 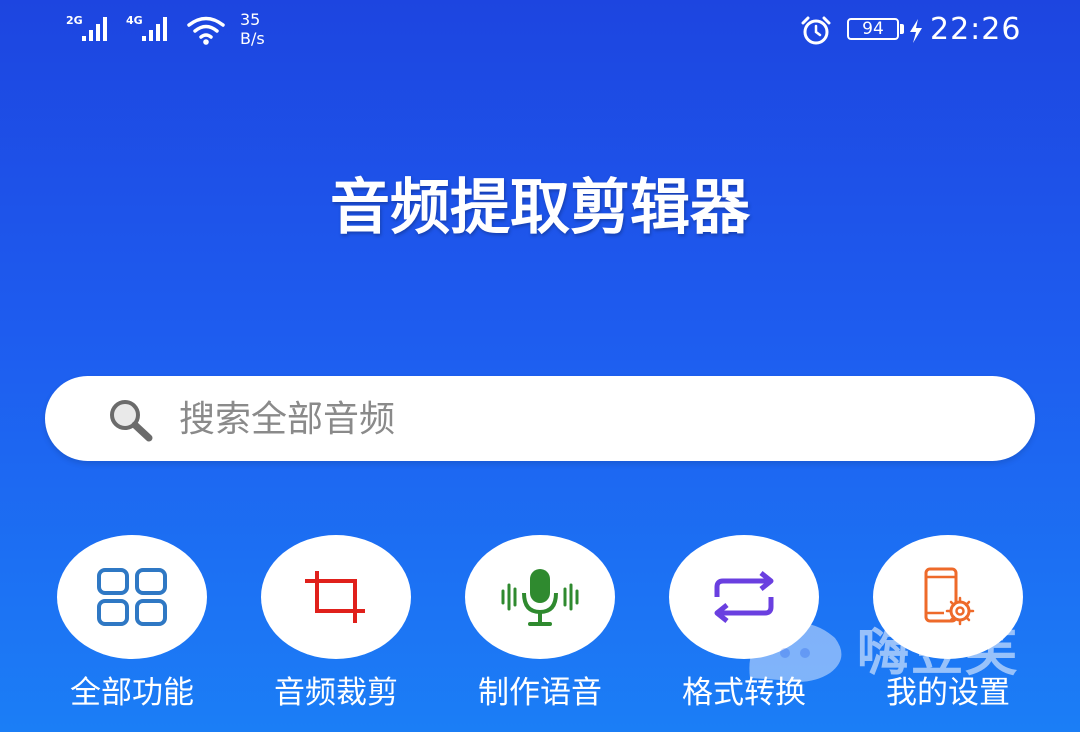 I want to click on clock: 22:26, so click(x=976, y=29).